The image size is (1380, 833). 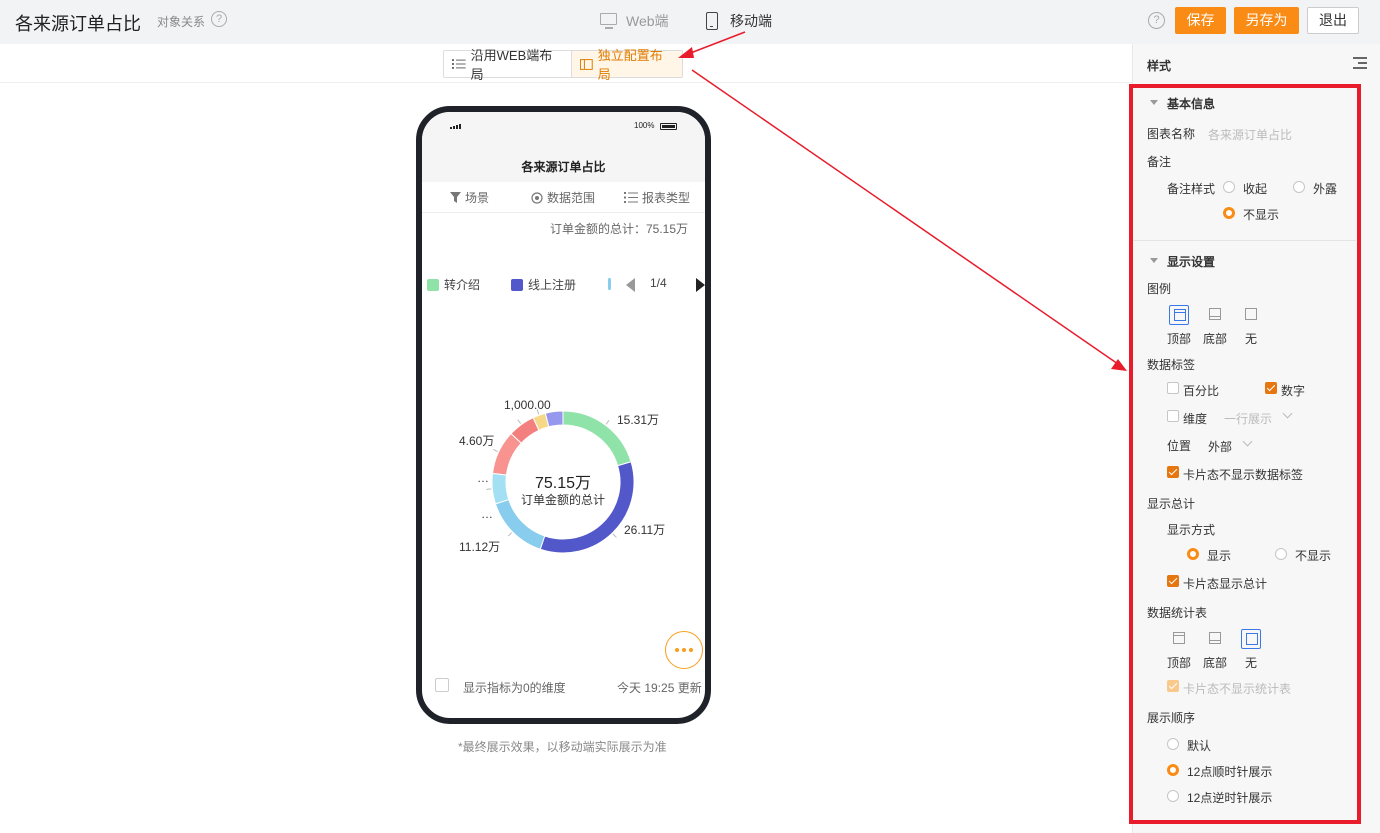 What do you see at coordinates (630, 285) in the screenshot?
I see `legend-prev-icon` at bounding box center [630, 285].